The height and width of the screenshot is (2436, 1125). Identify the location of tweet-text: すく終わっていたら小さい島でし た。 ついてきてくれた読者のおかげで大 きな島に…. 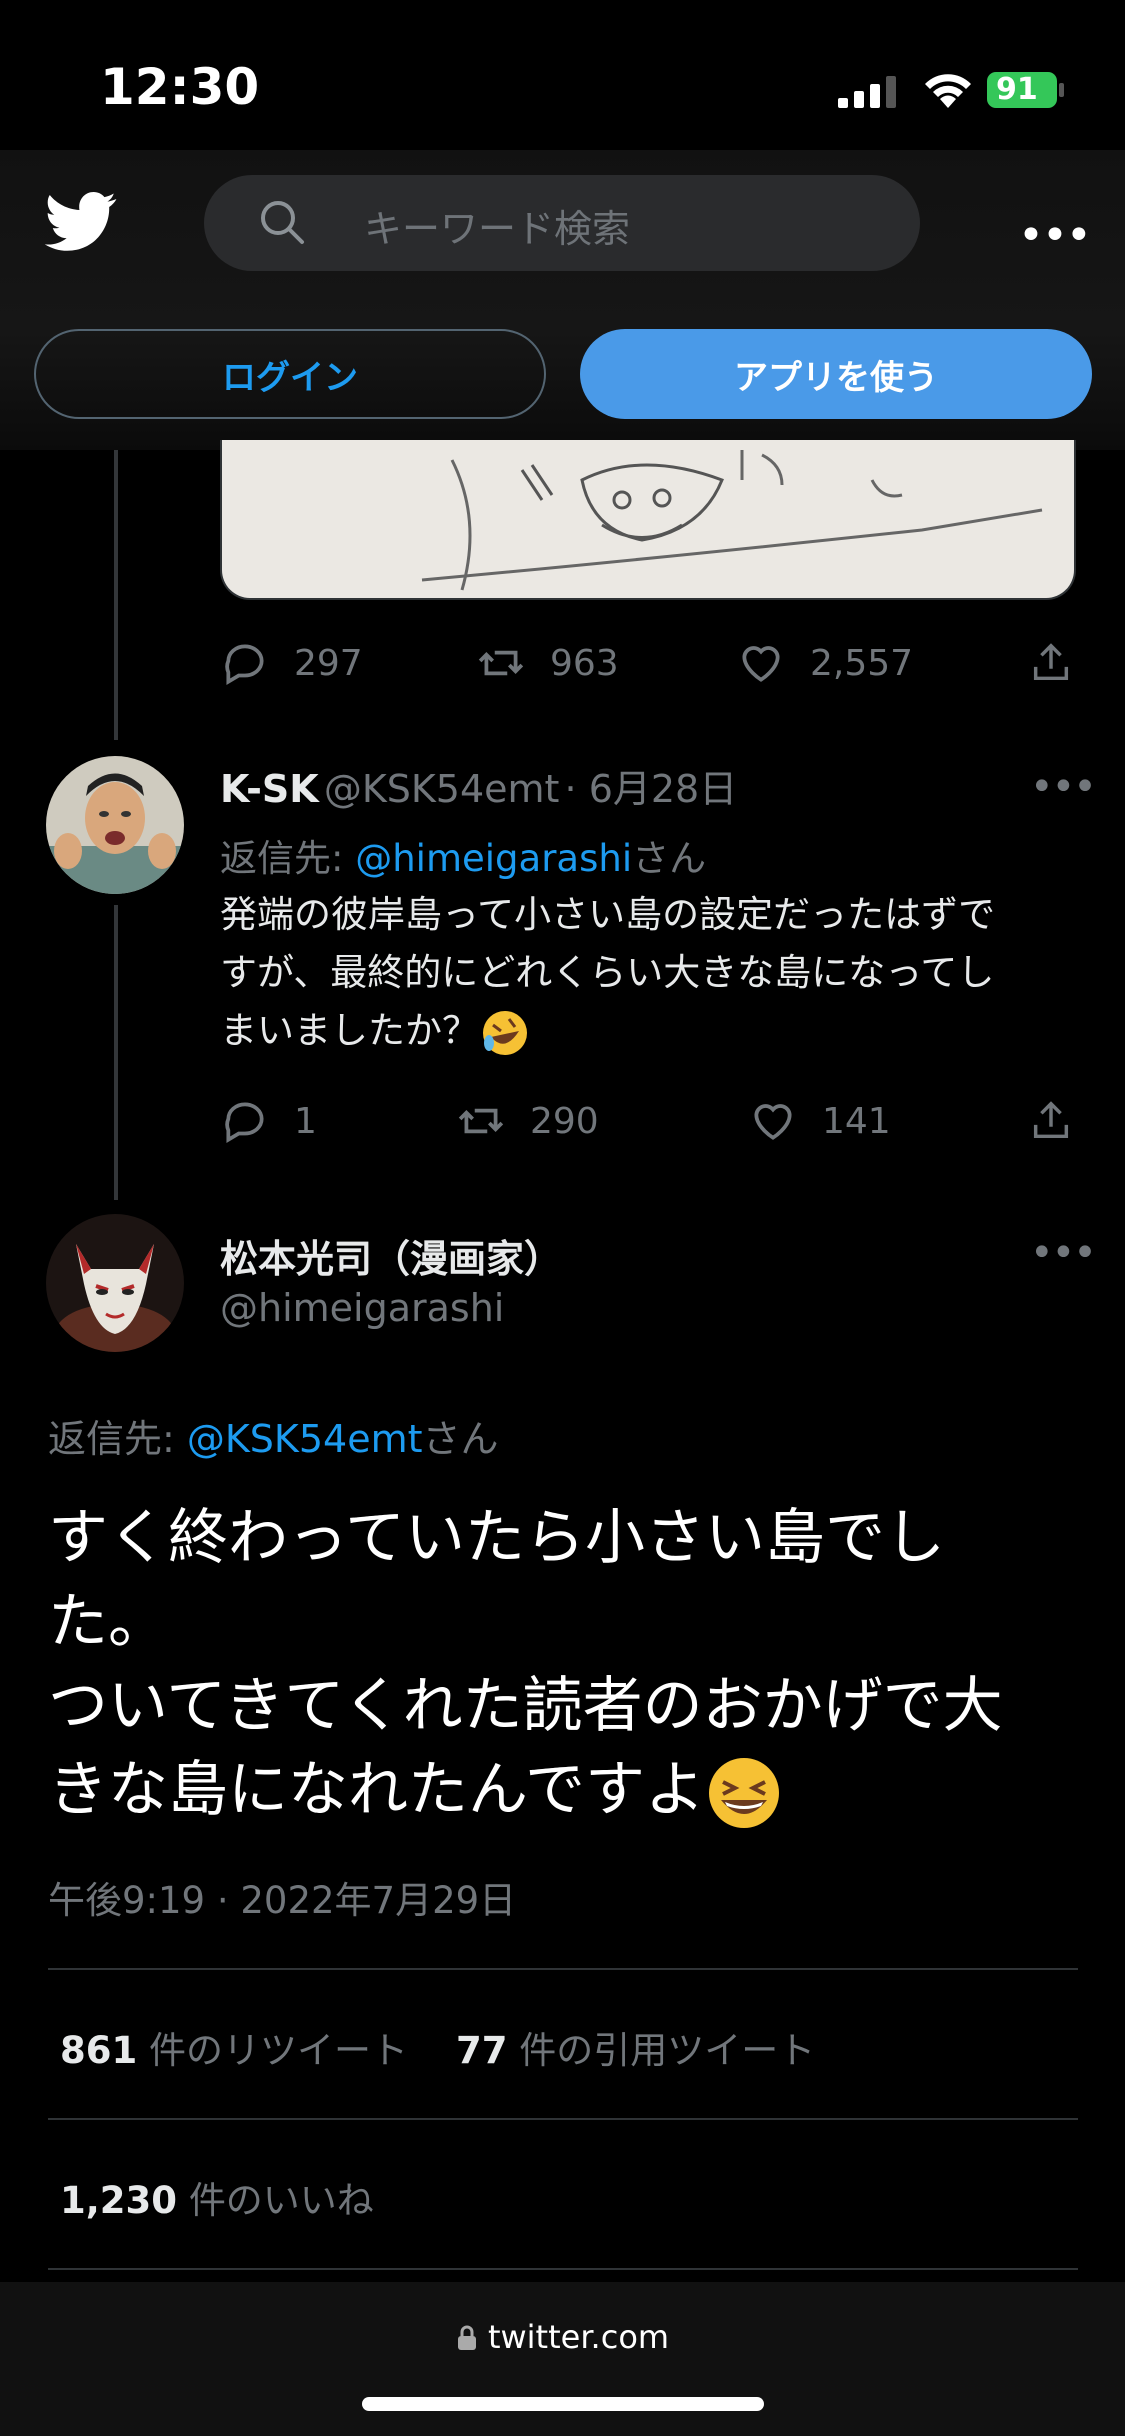
(568, 1664).